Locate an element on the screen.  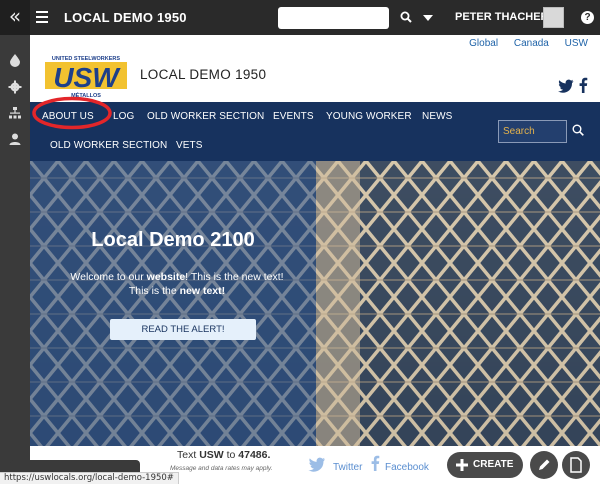
create-label: CREATE is located at coordinates (493, 464).